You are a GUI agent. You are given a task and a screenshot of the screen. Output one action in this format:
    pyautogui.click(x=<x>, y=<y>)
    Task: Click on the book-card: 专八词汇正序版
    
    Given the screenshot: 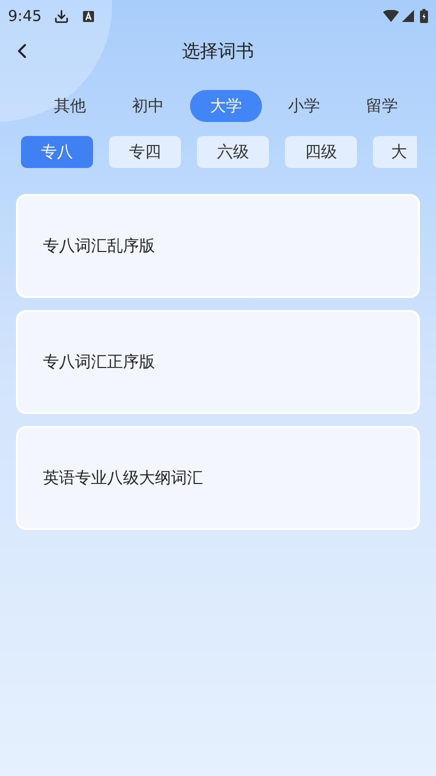 What is the action you would take?
    pyautogui.click(x=218, y=362)
    